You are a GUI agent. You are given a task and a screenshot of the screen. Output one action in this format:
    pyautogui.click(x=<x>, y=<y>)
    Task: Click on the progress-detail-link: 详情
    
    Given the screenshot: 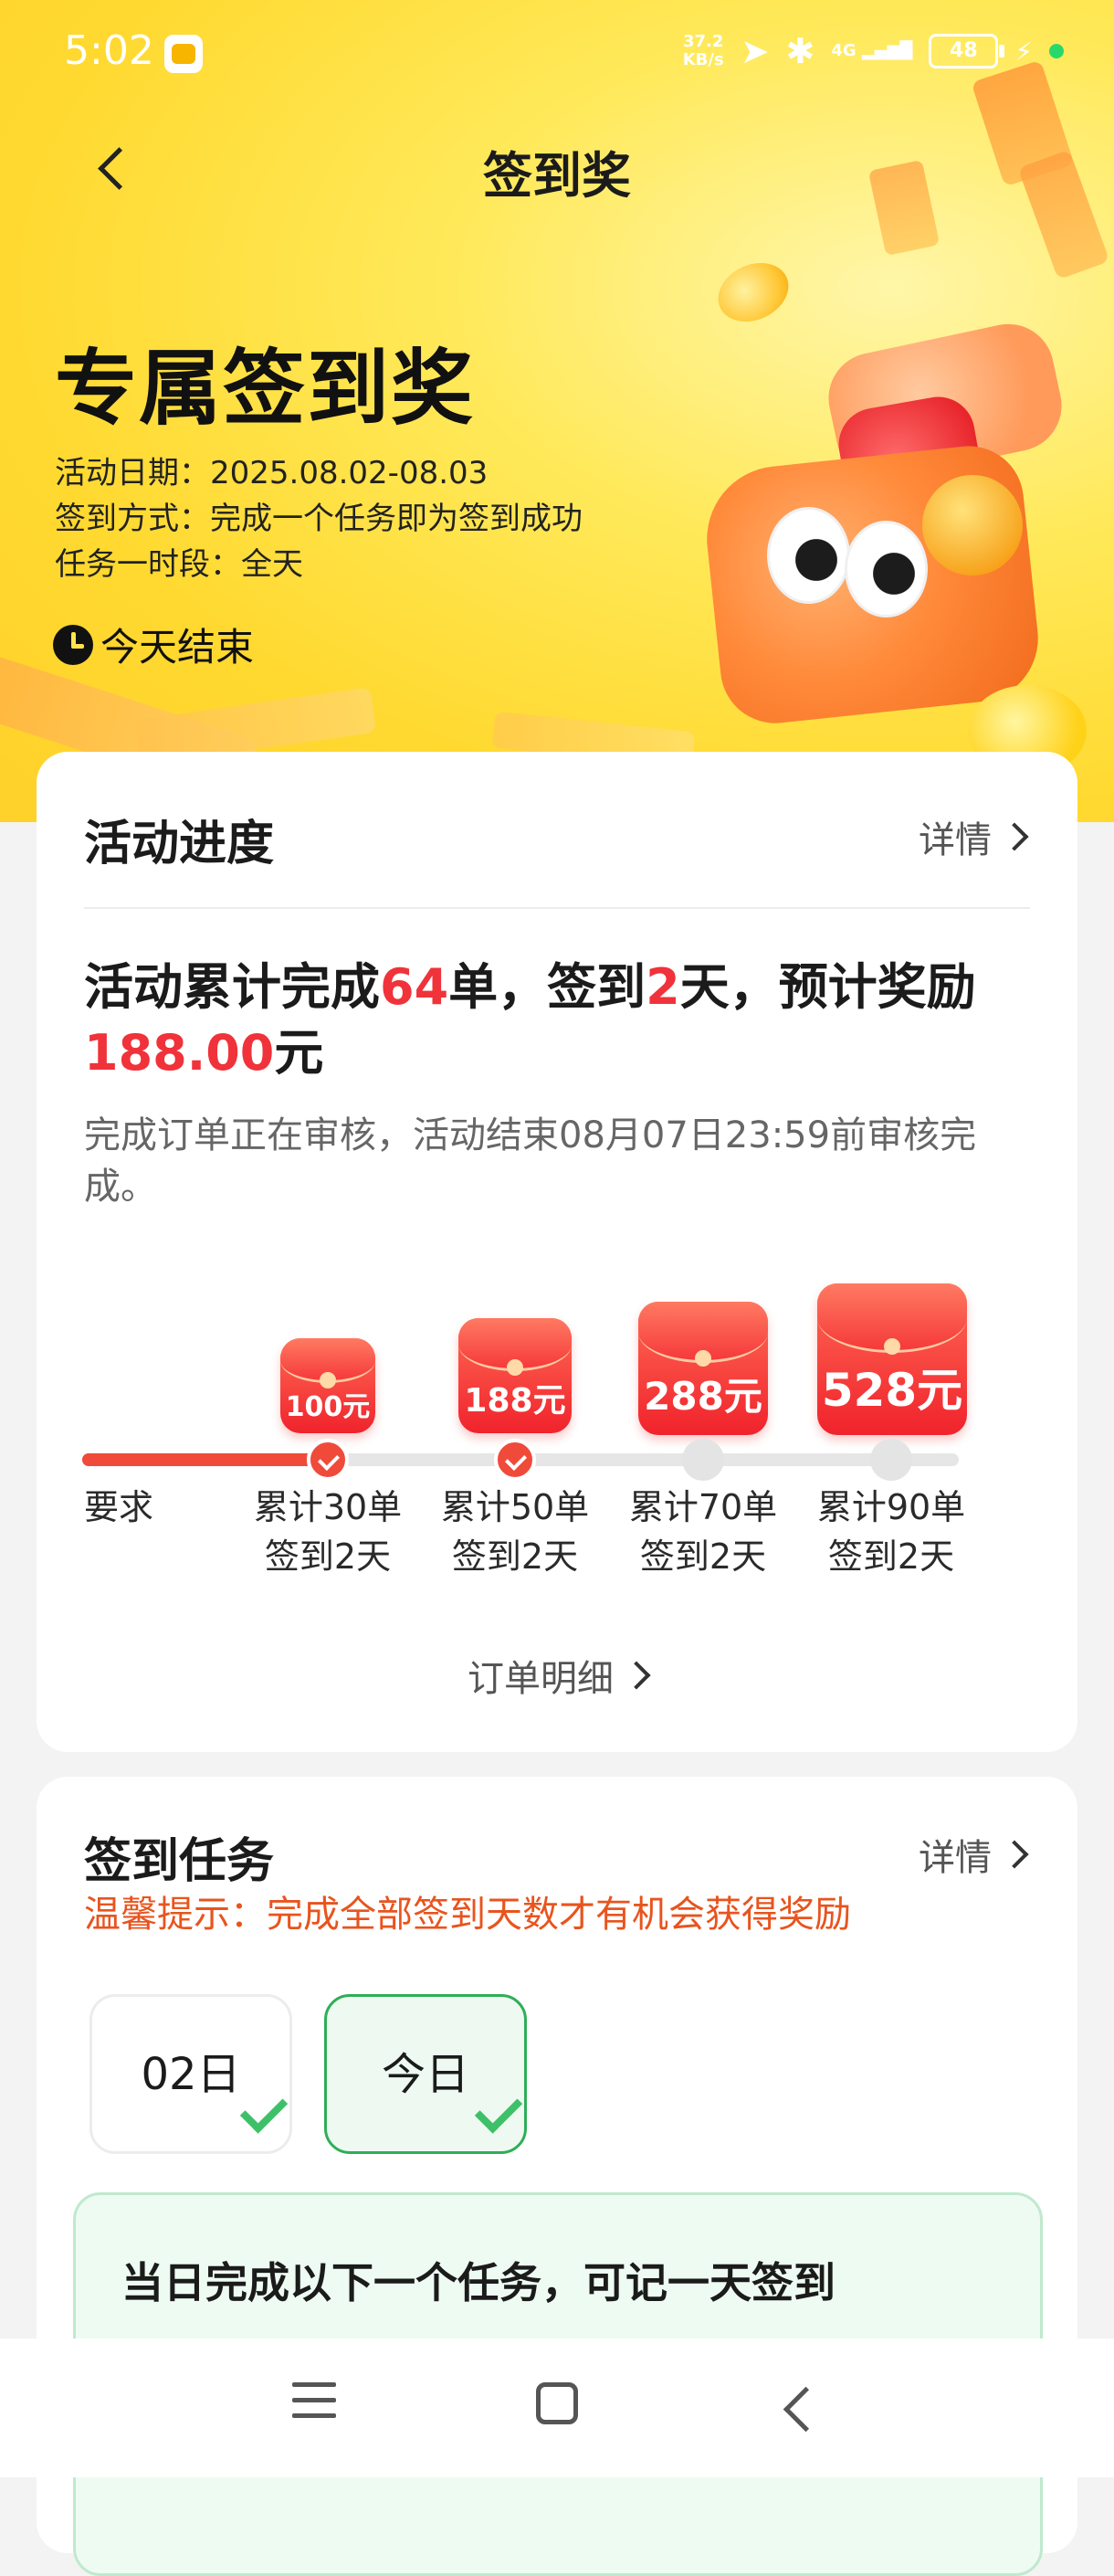 What is the action you would take?
    pyautogui.click(x=974, y=837)
    